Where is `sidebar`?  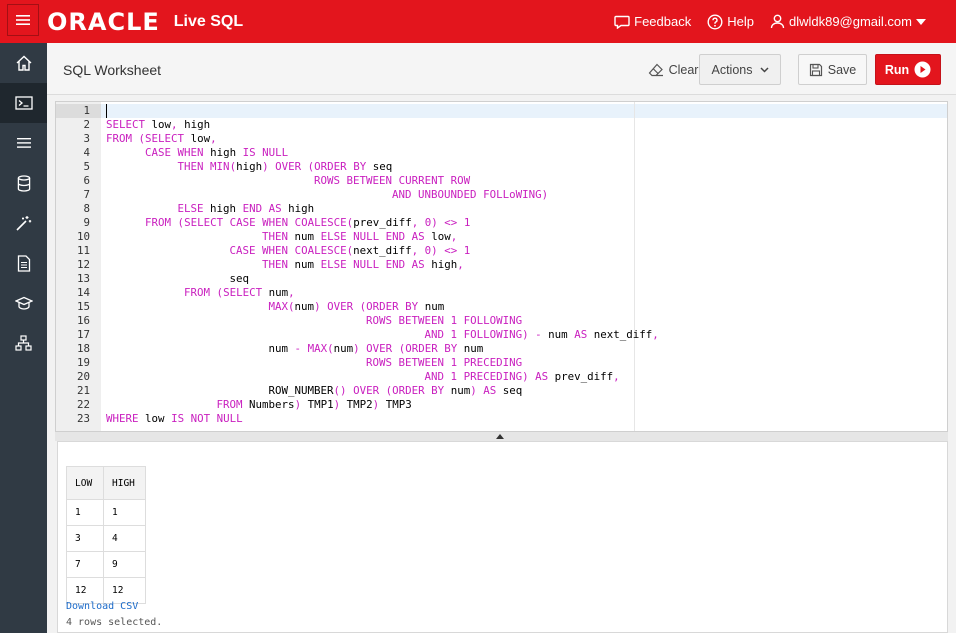
sidebar is located at coordinates (23, 338).